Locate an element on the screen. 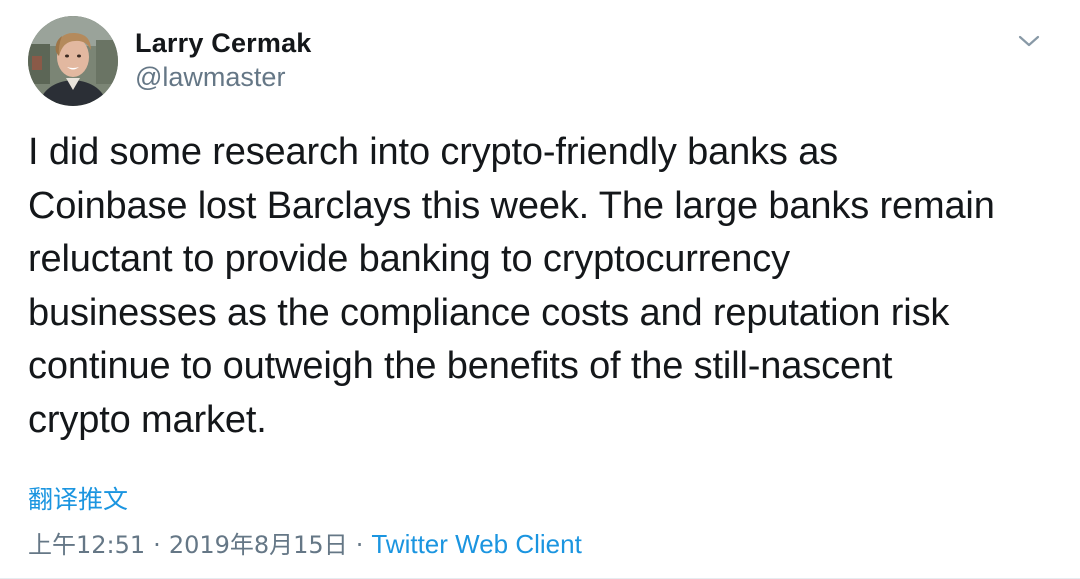 This screenshot has width=1080, height=579. user-info: Larry Cermak @lawmaster is located at coordinates (223, 60).